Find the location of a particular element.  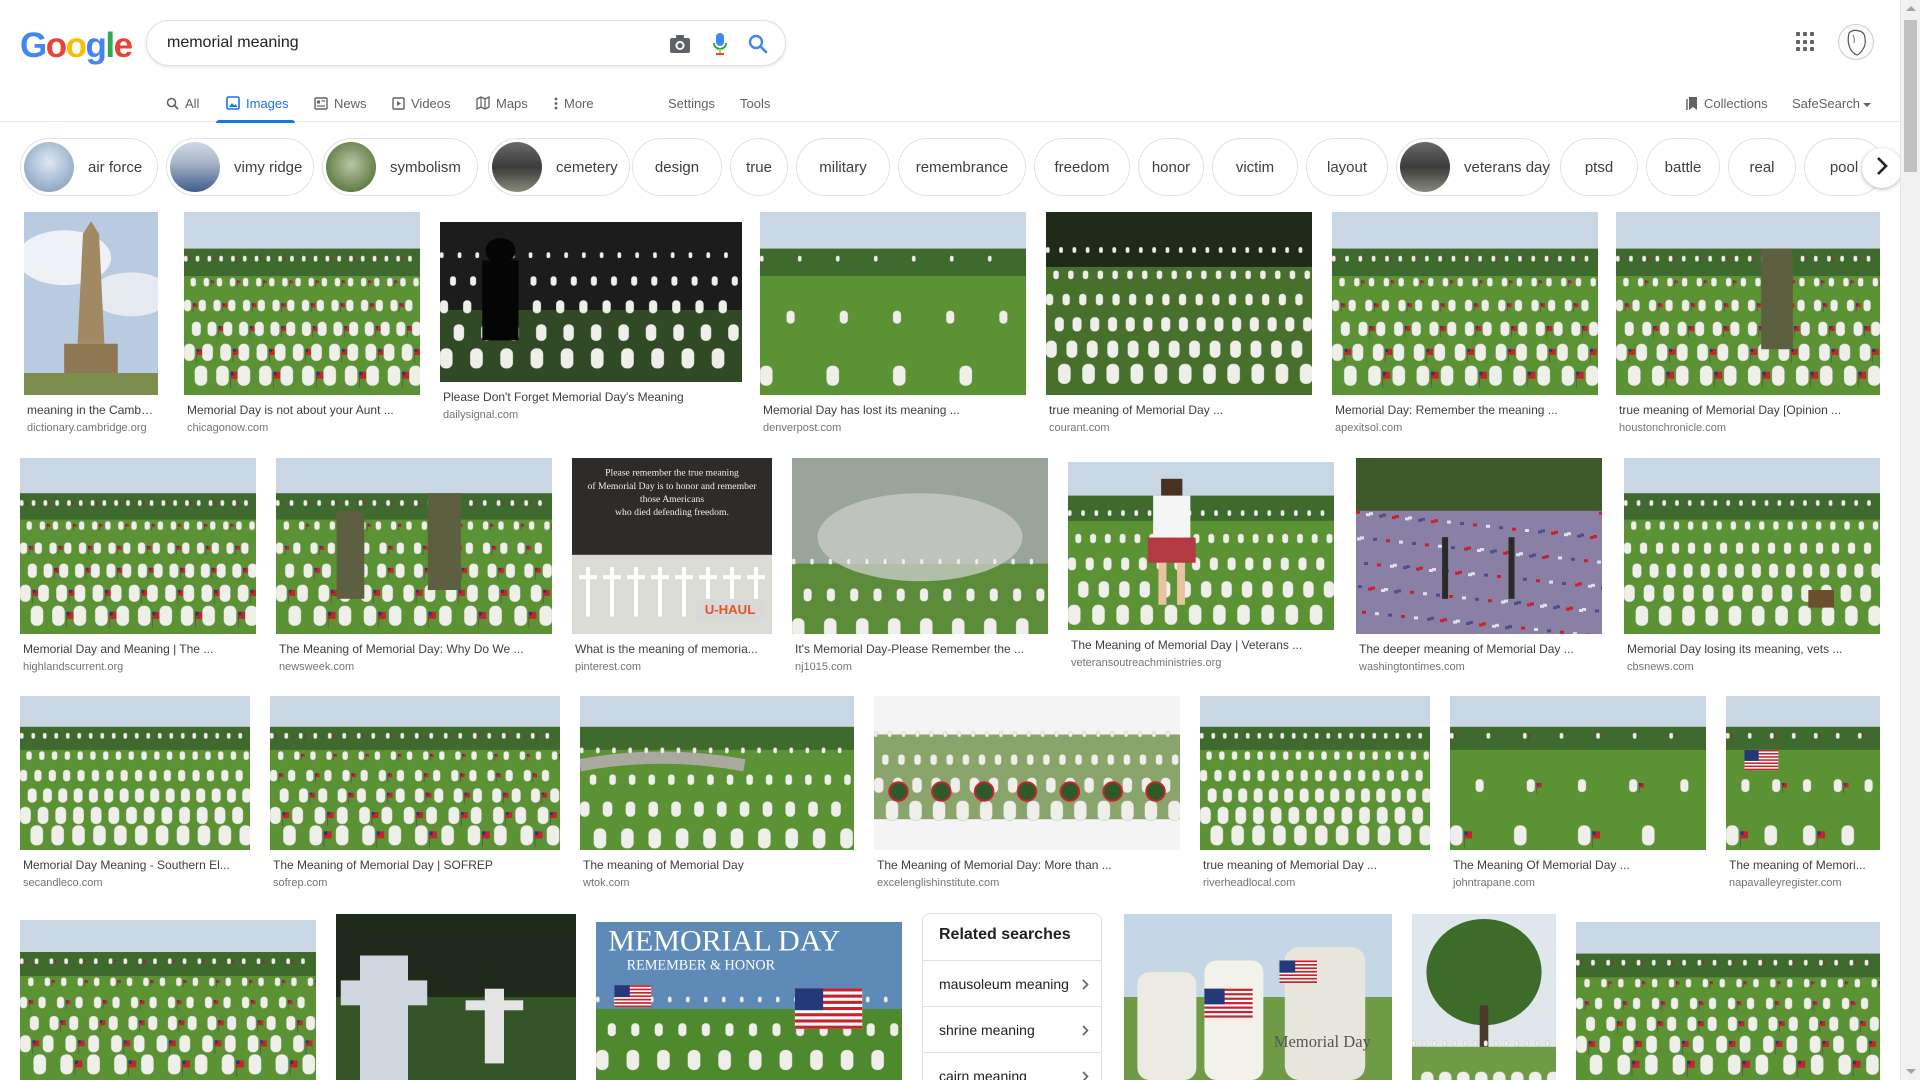

related-chip: true is located at coordinates (759, 167).